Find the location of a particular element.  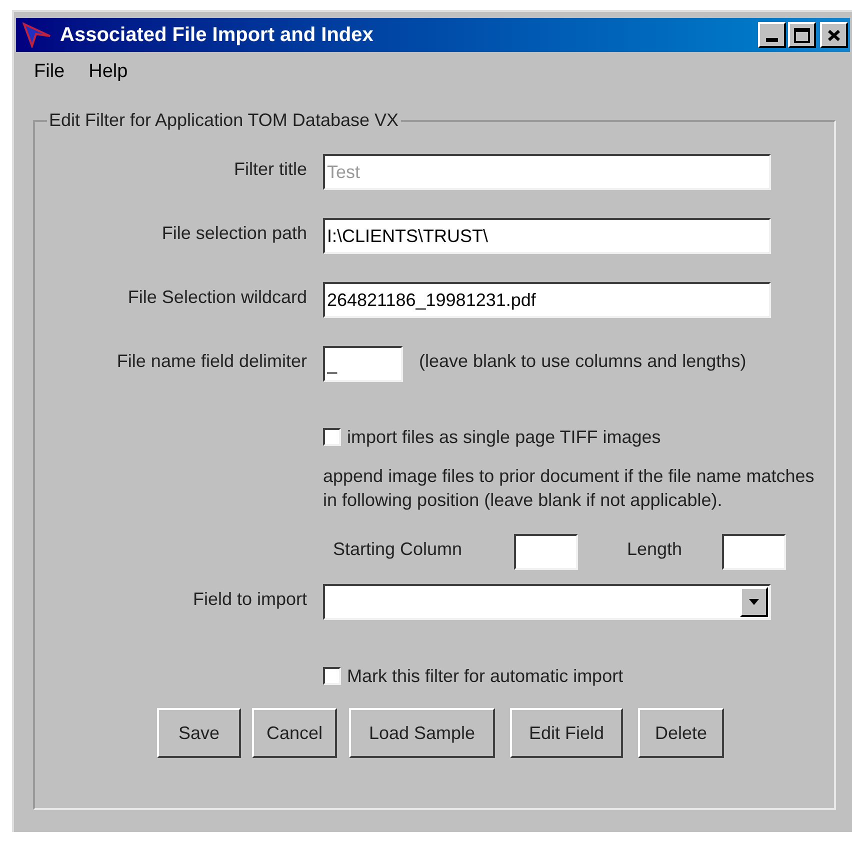

menu-item: Help is located at coordinates (108, 72).